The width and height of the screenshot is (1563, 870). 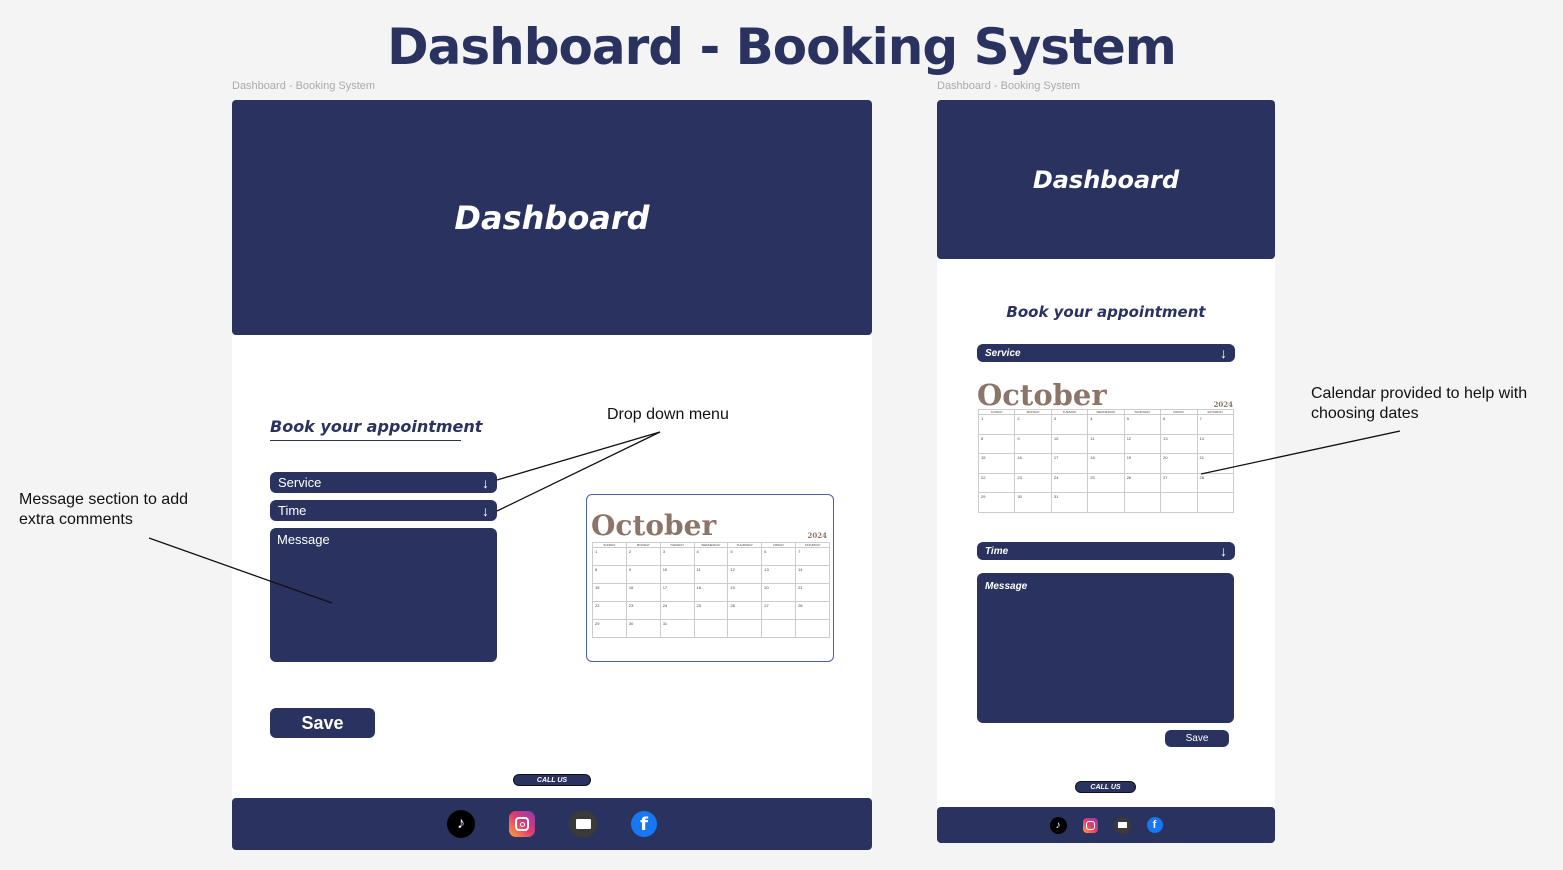 What do you see at coordinates (1300, 452) in the screenshot?
I see `arrow-to-calendar` at bounding box center [1300, 452].